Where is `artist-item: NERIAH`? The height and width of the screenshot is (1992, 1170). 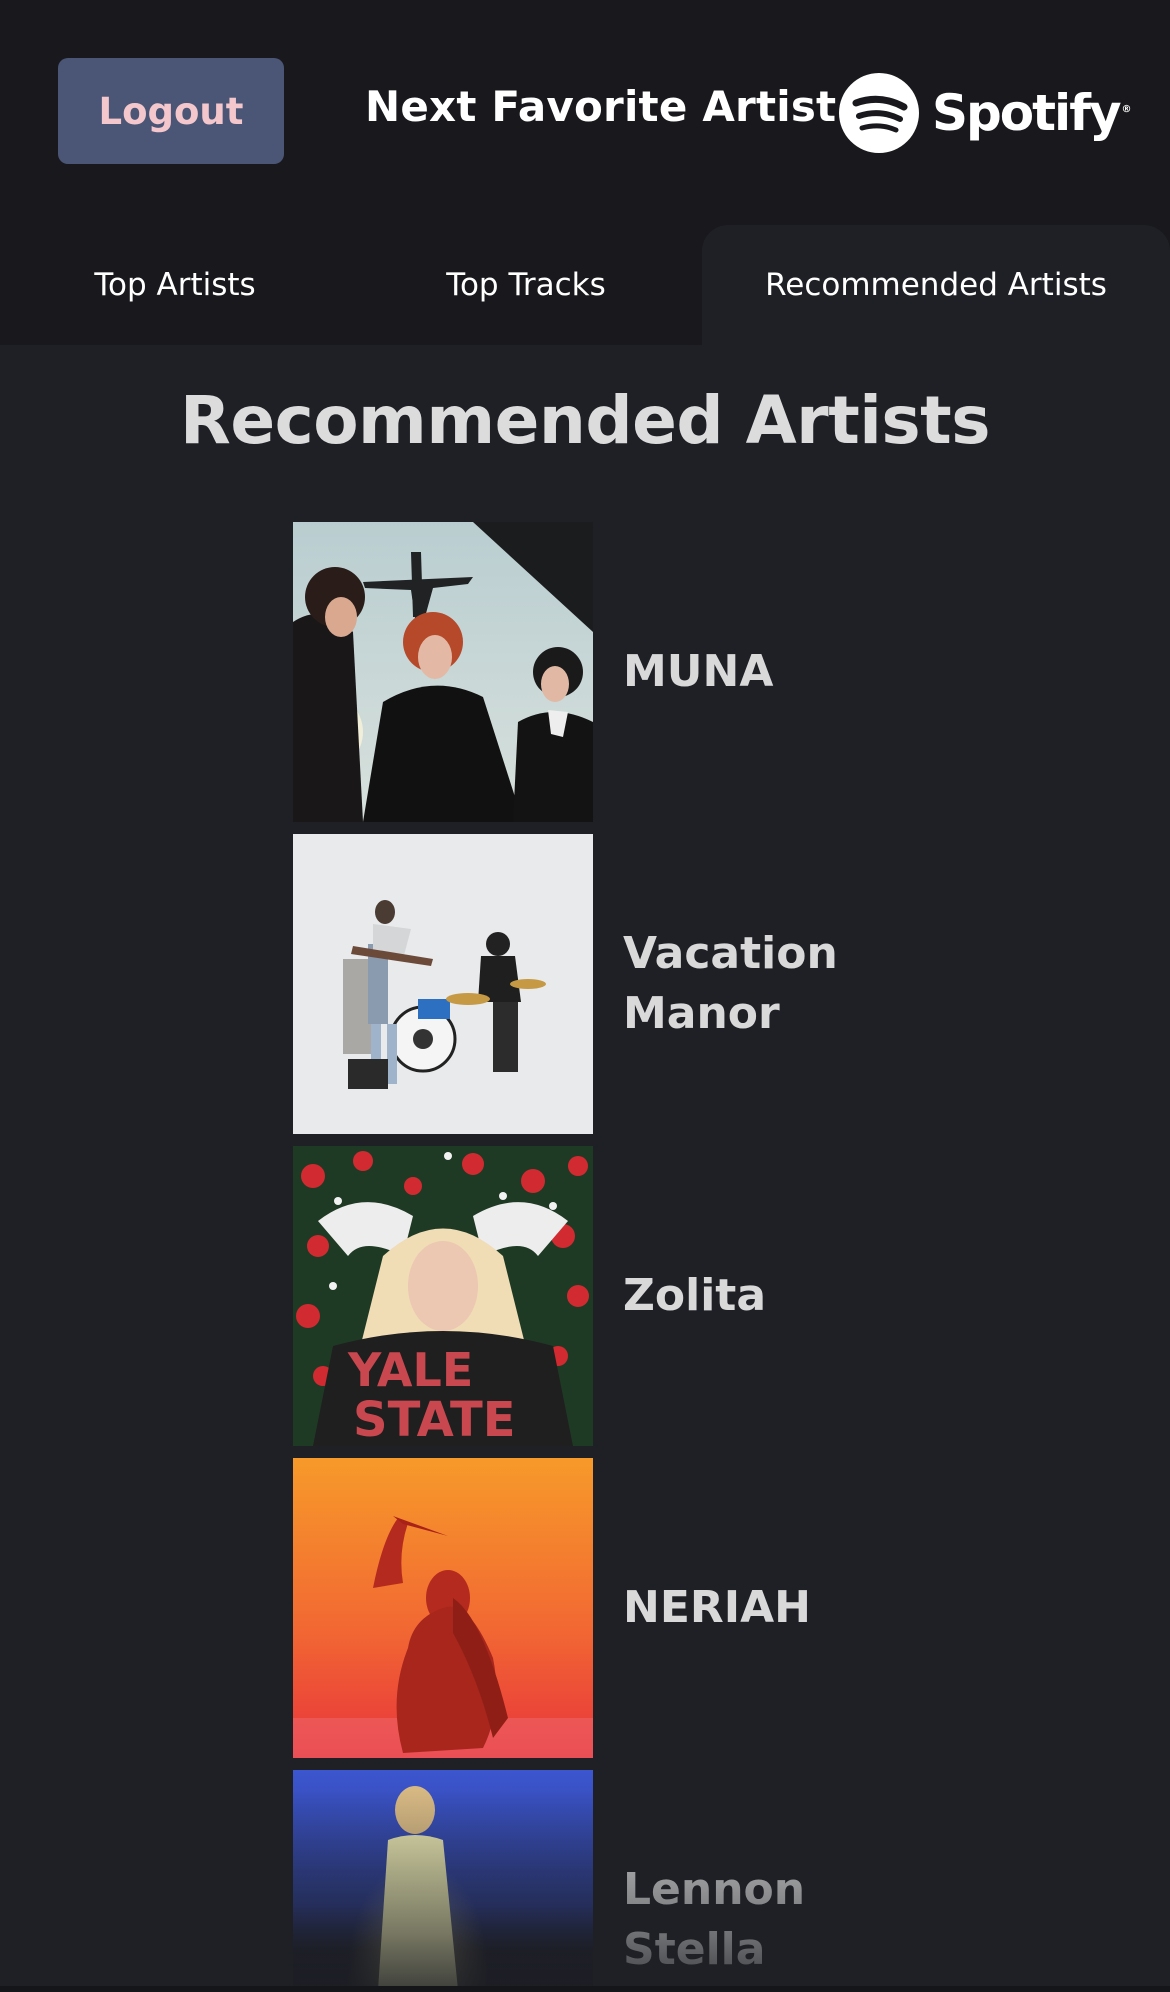 artist-item: NERIAH is located at coordinates (693, 1614).